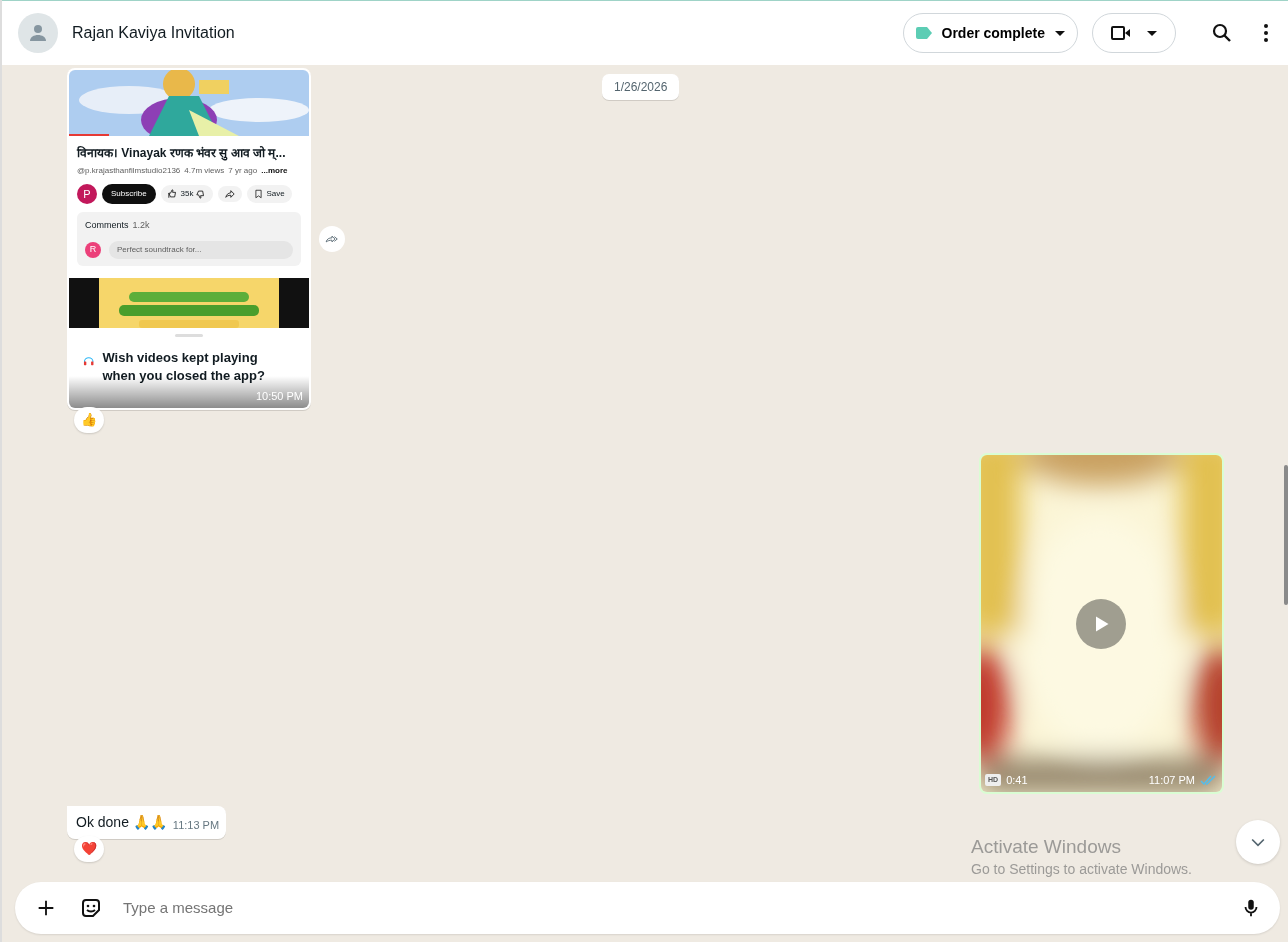  What do you see at coordinates (641, 87) in the screenshot?
I see `date-chip: 1/26/2026` at bounding box center [641, 87].